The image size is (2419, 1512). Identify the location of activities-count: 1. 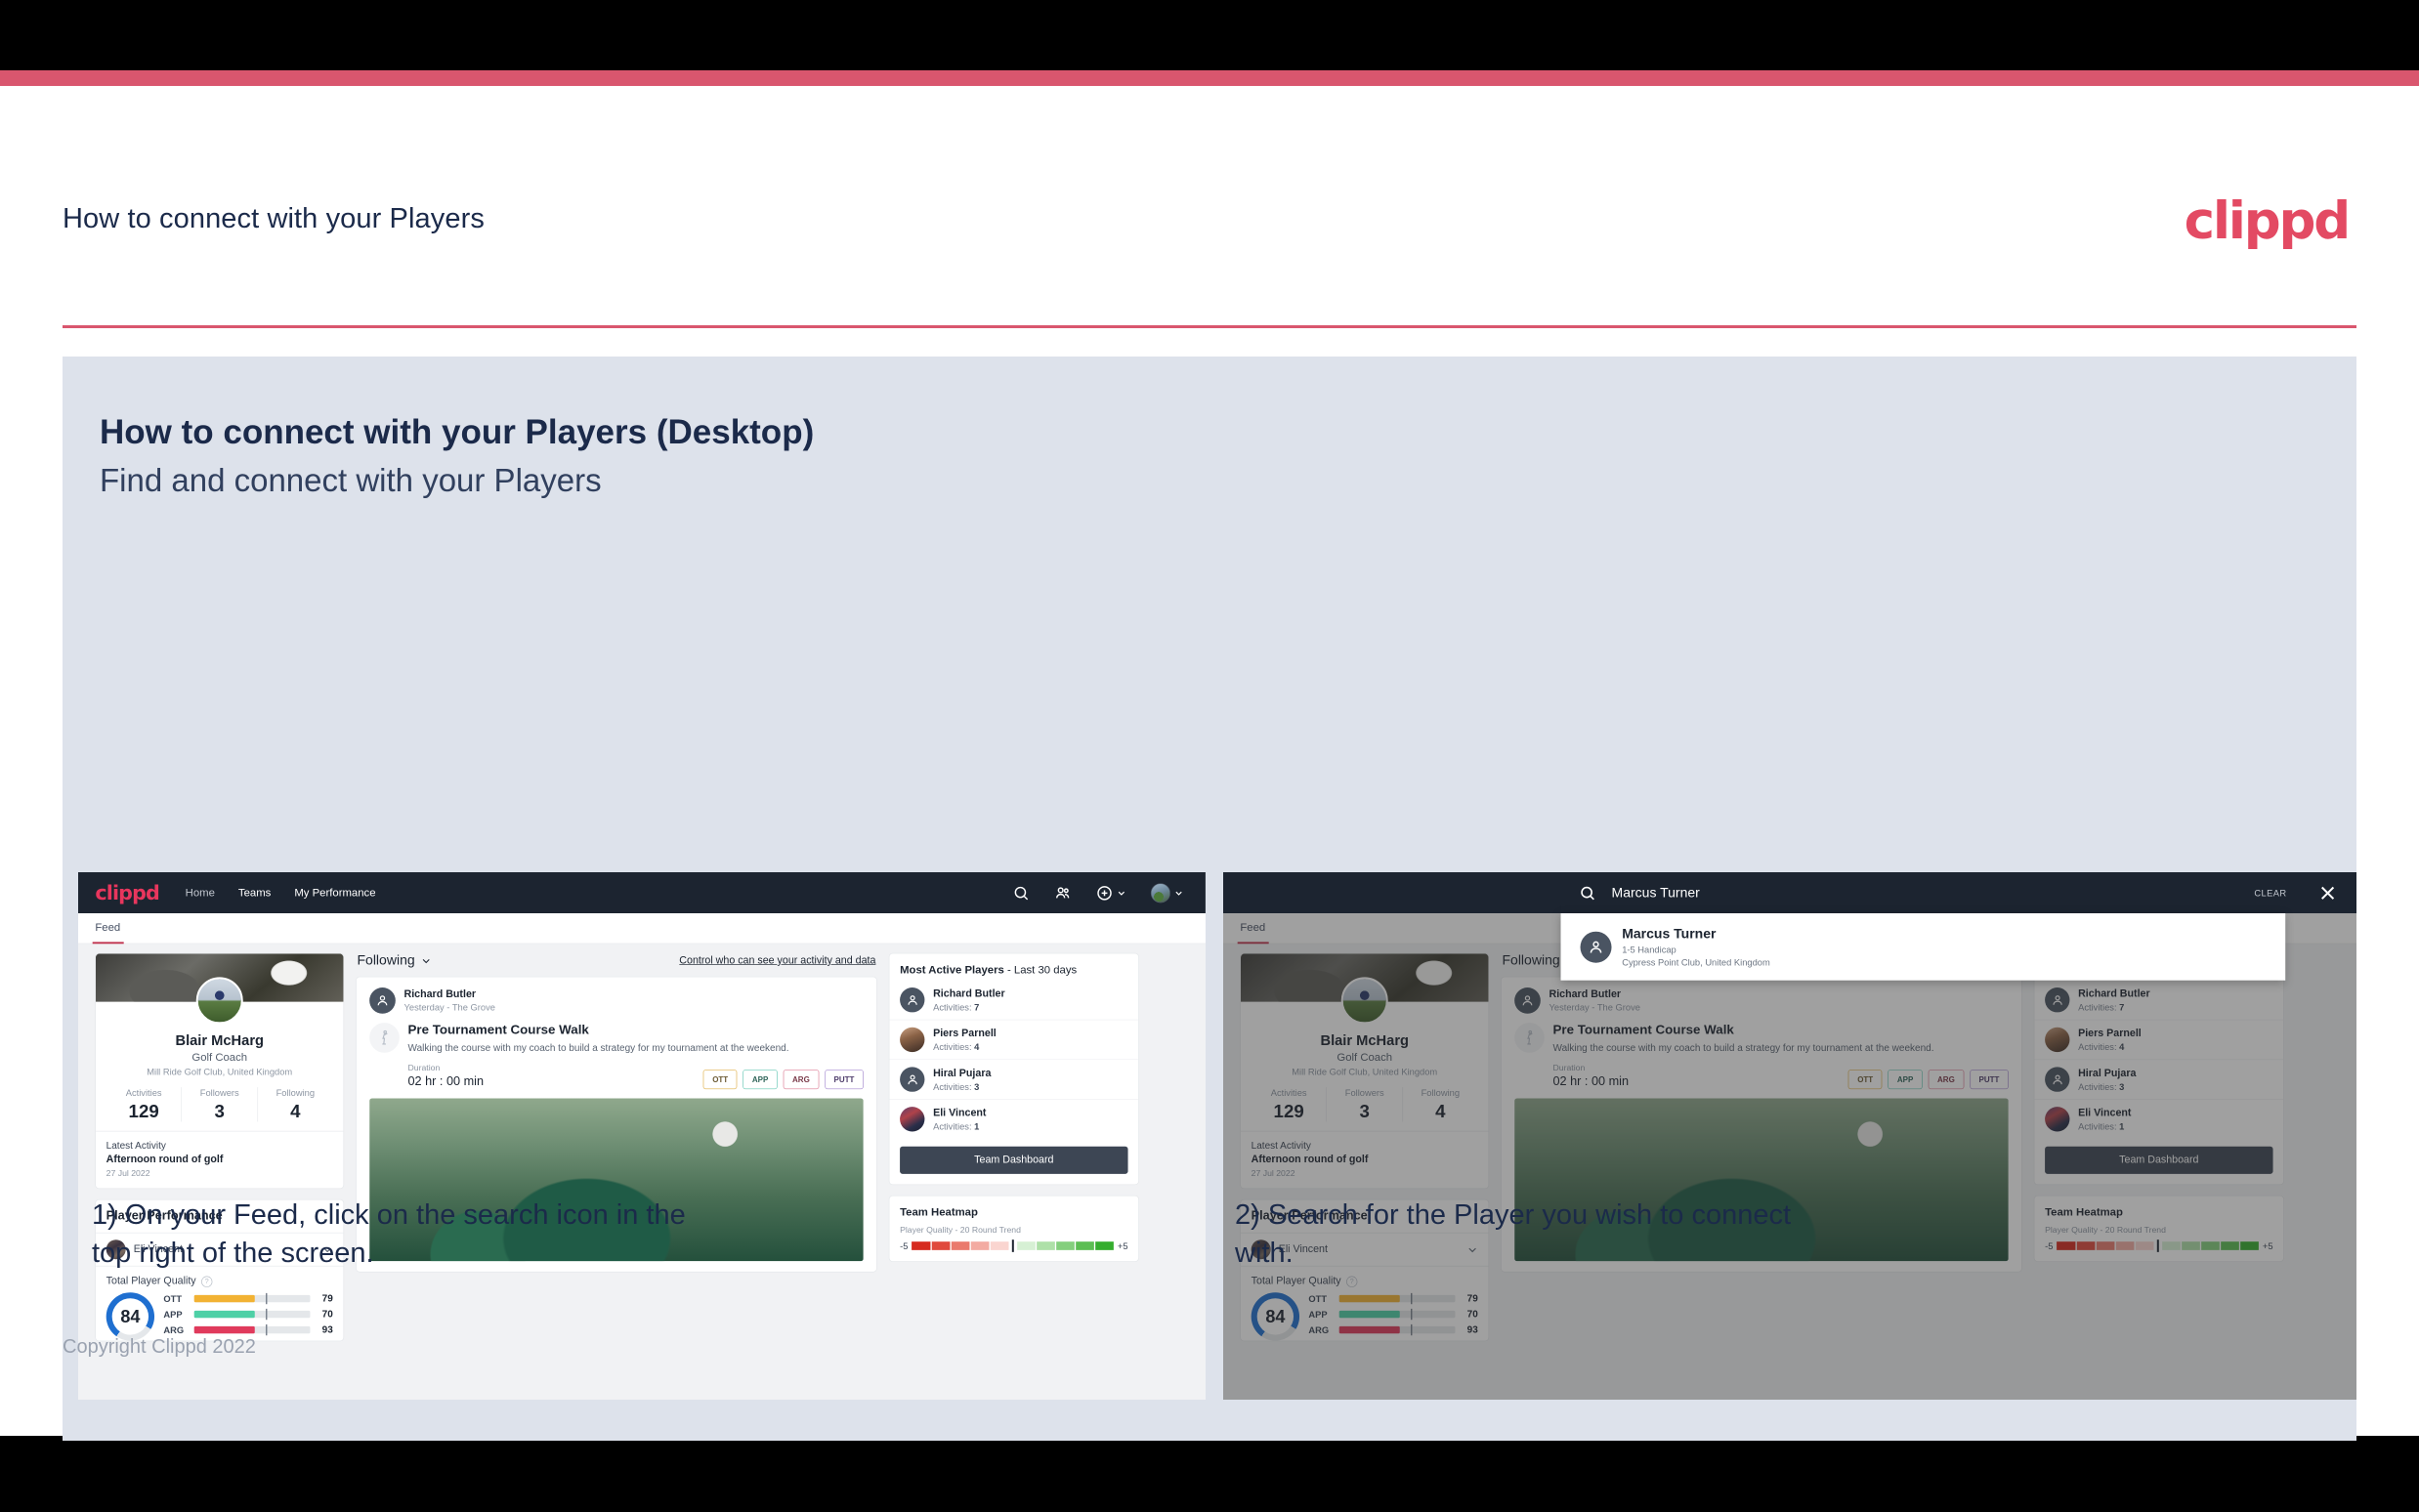
(977, 1126).